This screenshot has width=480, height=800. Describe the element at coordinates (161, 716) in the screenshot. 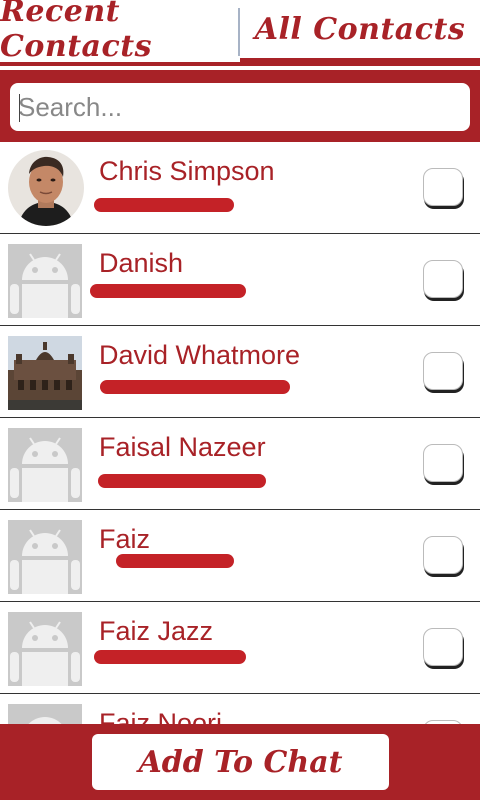

I see `contact-name: Faiz Noori` at that location.